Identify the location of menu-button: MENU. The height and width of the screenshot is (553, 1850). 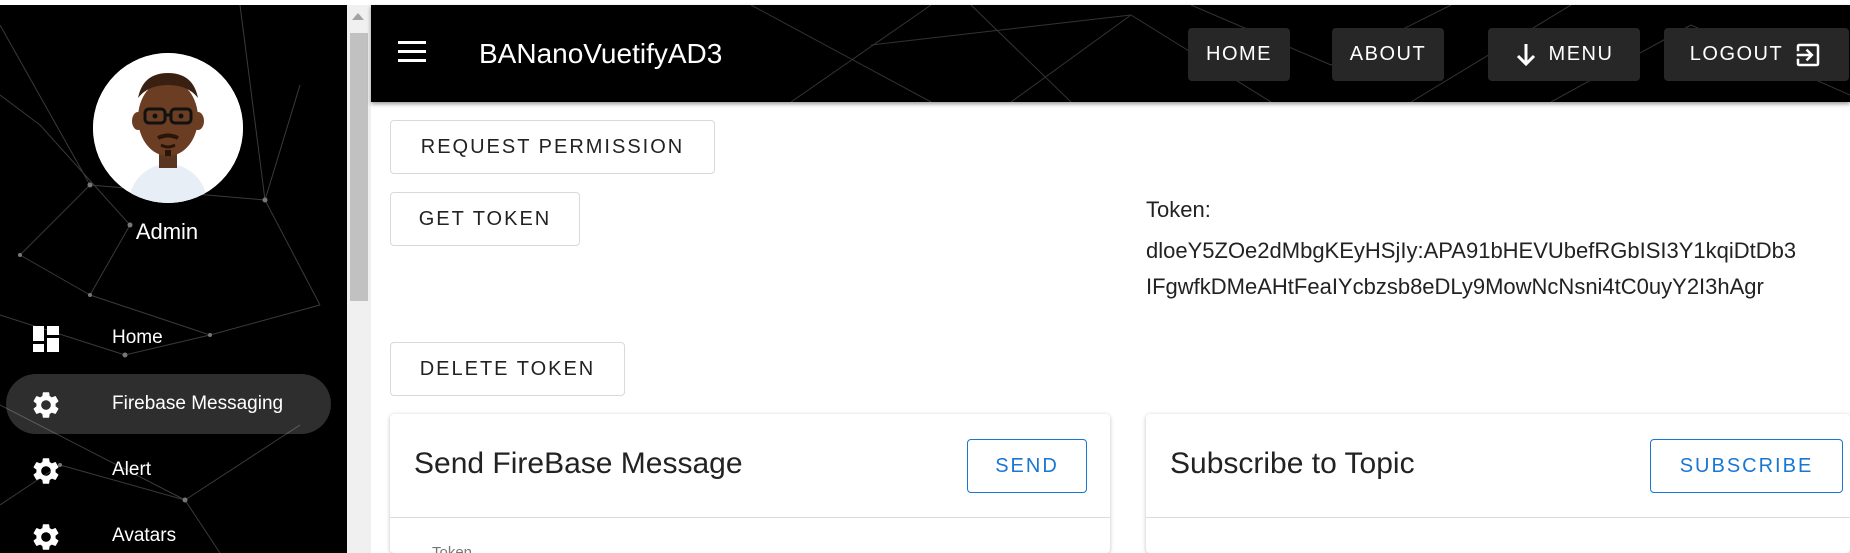
(1564, 54).